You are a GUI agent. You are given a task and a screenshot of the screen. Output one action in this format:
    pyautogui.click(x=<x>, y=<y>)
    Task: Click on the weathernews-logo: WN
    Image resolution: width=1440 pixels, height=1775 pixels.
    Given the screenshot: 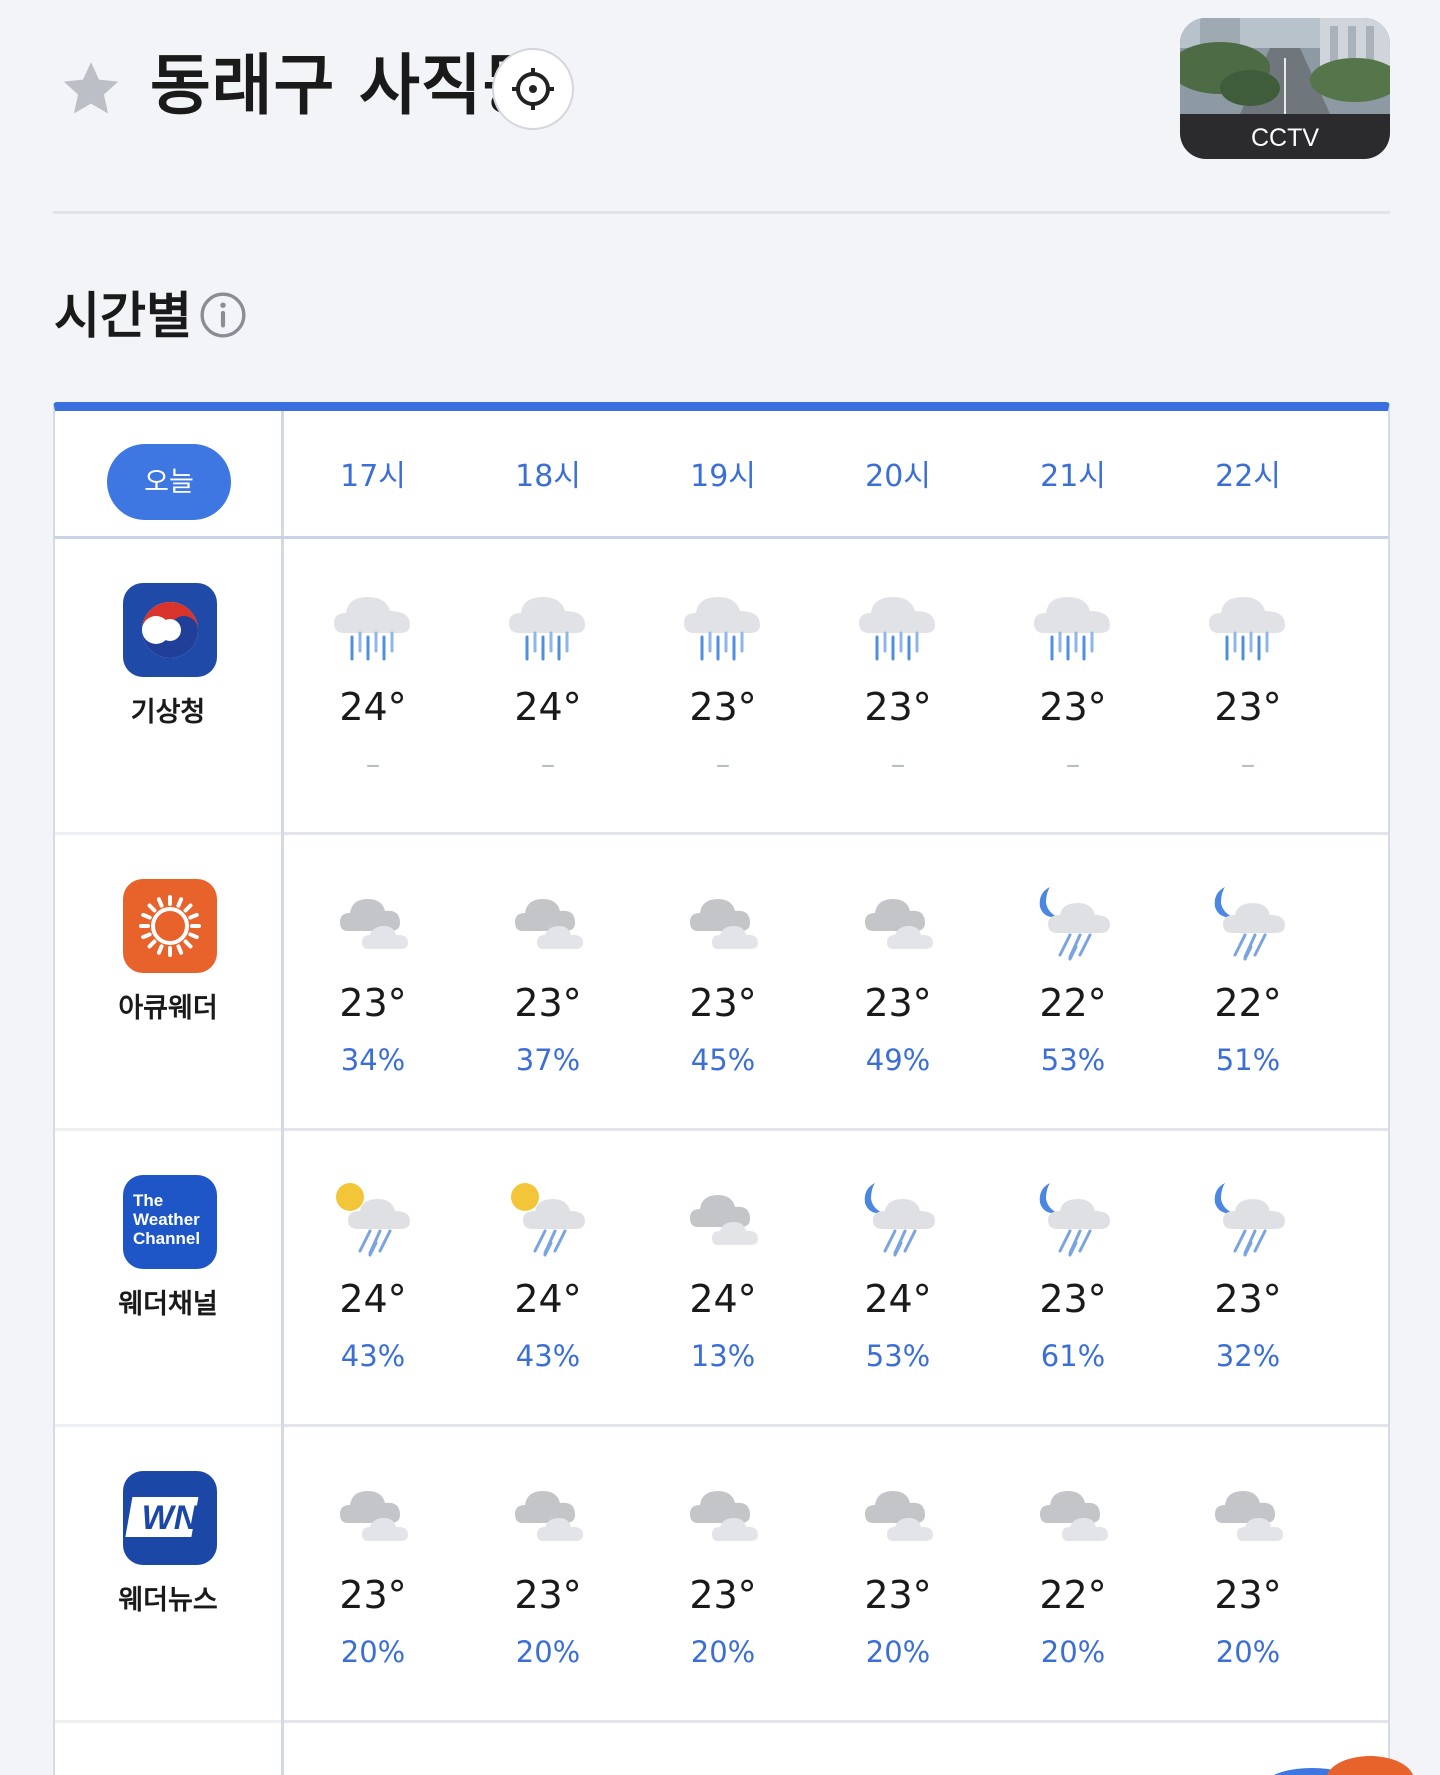 What is the action you would take?
    pyautogui.click(x=170, y=1518)
    